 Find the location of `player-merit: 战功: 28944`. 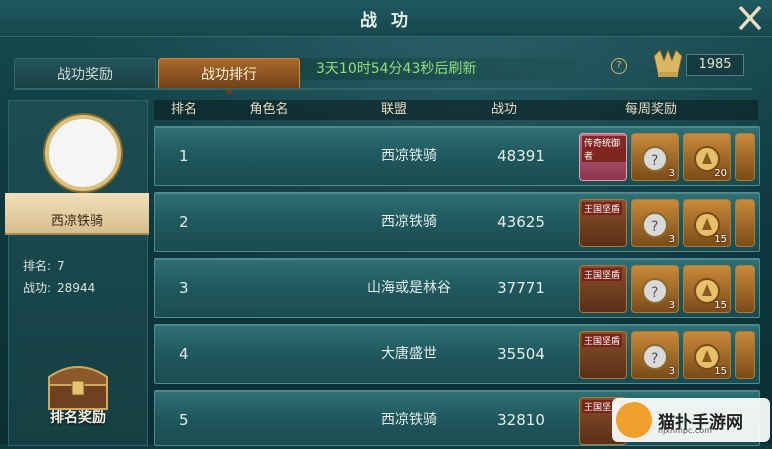

player-merit: 战功: 28944 is located at coordinates (59, 287).